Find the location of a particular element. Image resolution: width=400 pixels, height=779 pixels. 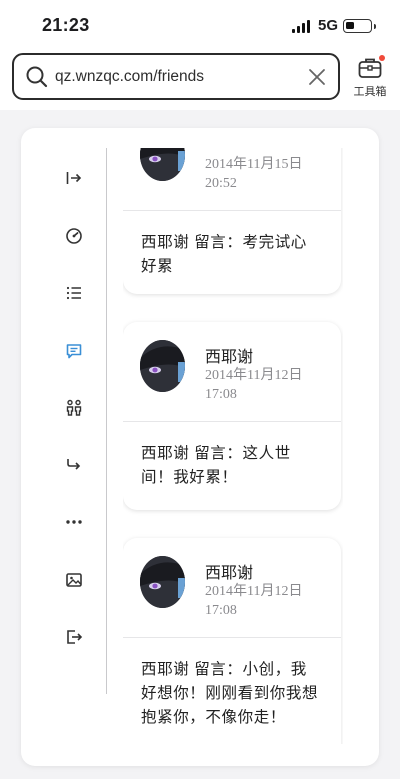

post-date: 2014年11月15日 is located at coordinates (254, 164).